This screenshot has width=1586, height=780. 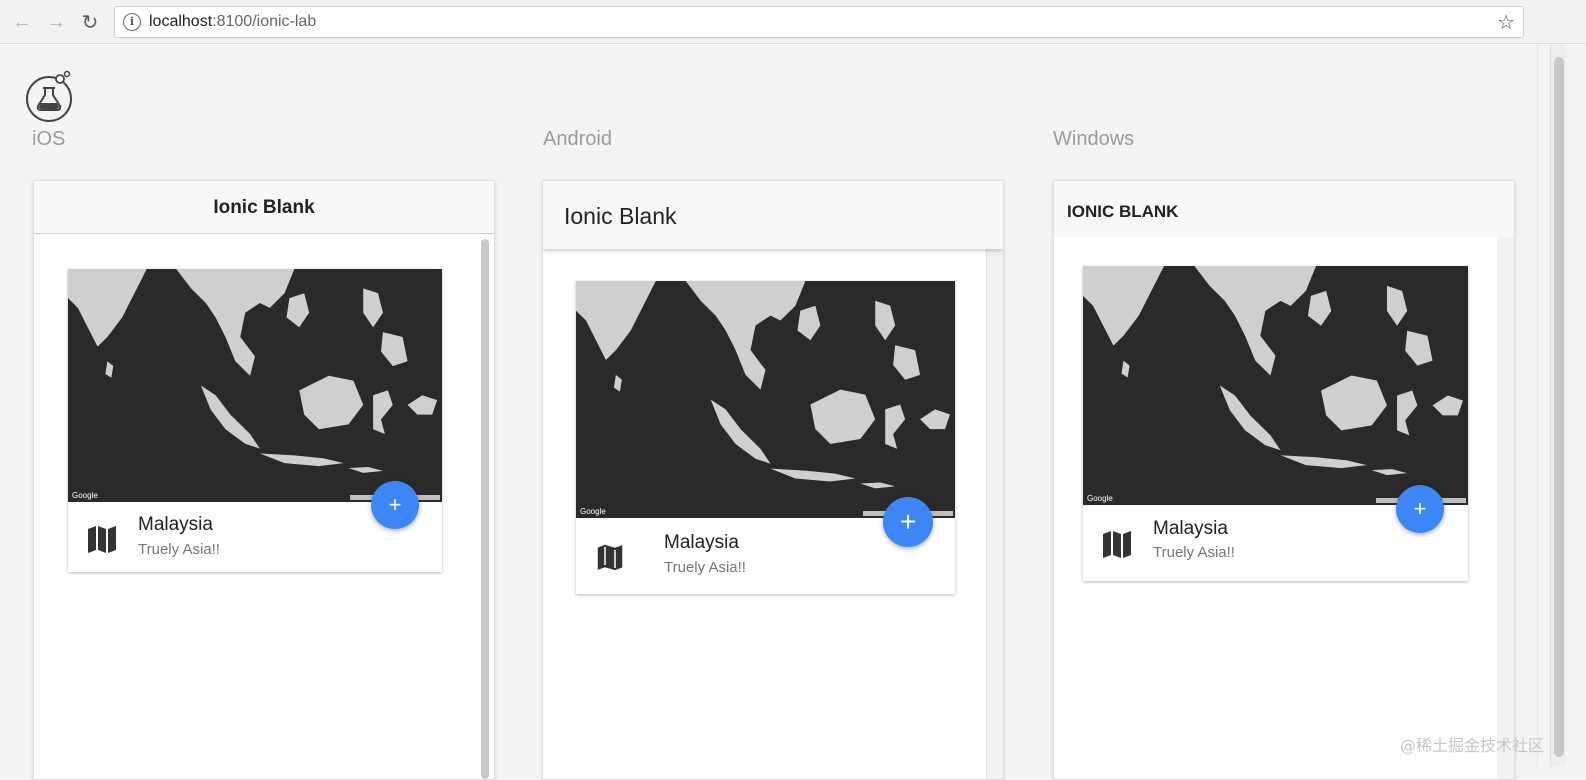 I want to click on windows-map-image: Google, so click(x=1275, y=385).